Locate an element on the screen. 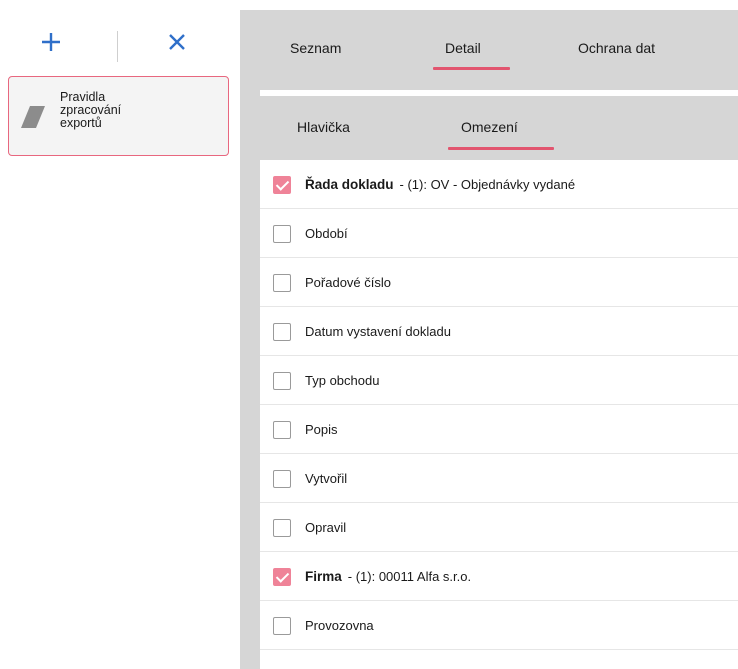 The image size is (738, 669). subtab-hlavicka: Hlavička is located at coordinates (323, 127).